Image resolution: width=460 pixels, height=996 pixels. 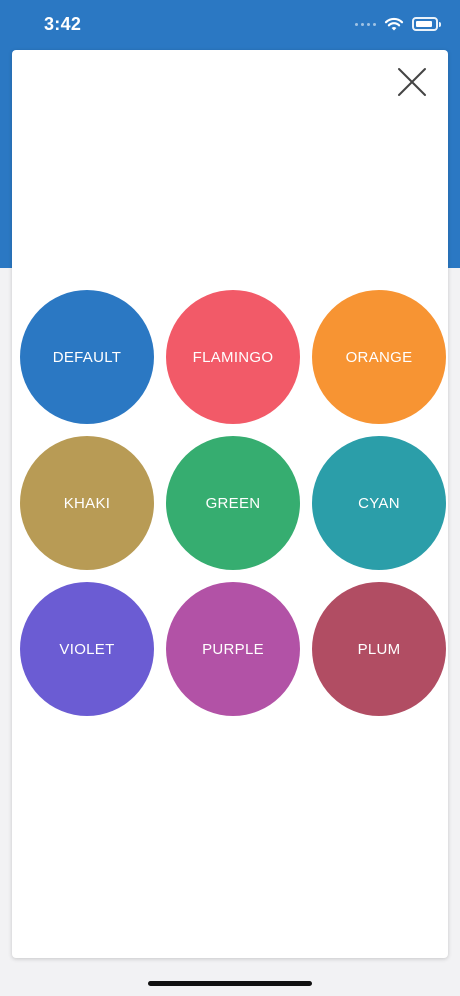 I want to click on color-swatch-green: GREEN, so click(x=233, y=503).